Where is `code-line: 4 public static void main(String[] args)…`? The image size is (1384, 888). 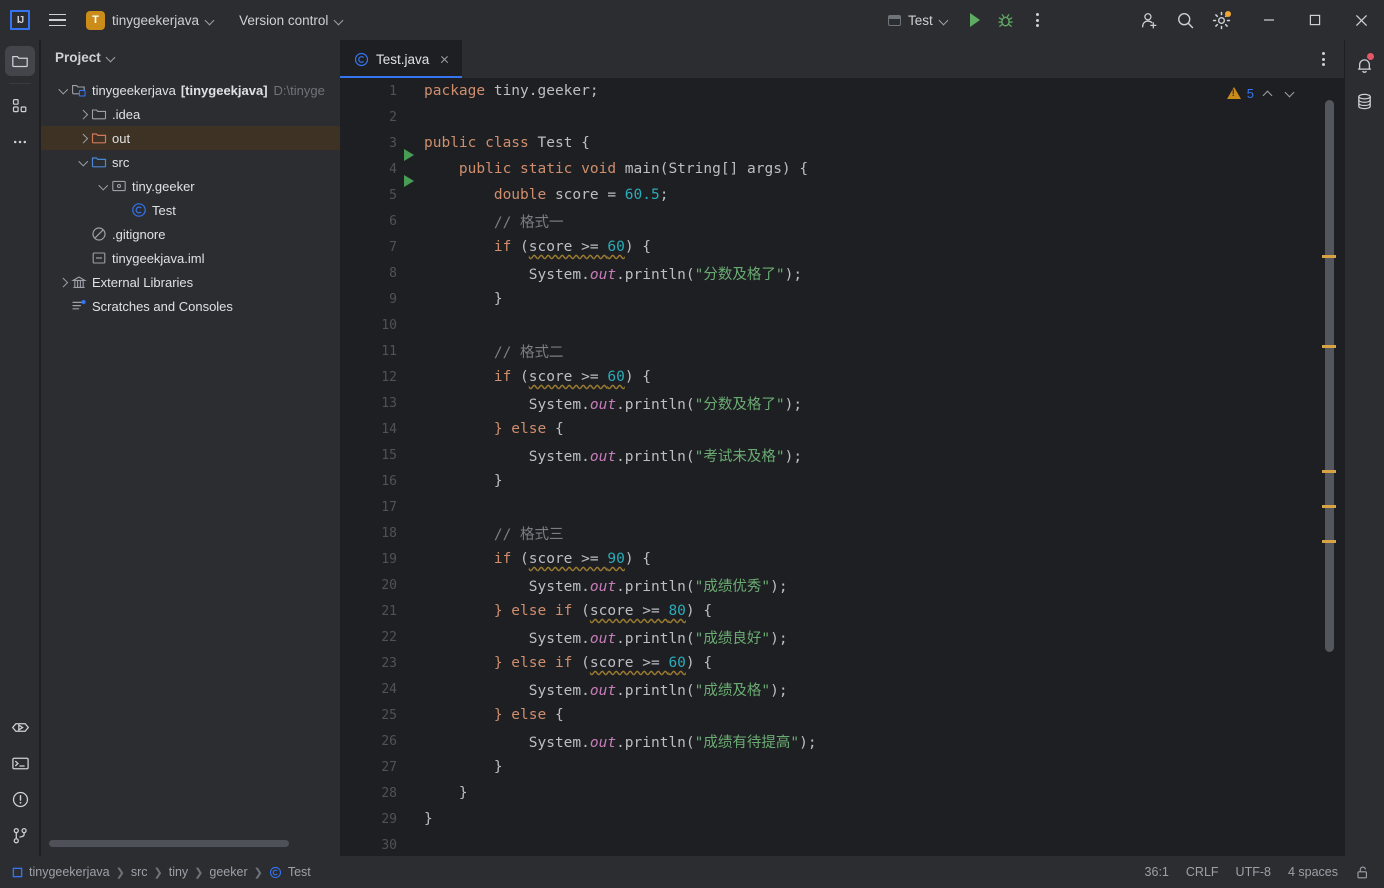
code-line: 4 public static void main(String[] args)… is located at coordinates (842, 171).